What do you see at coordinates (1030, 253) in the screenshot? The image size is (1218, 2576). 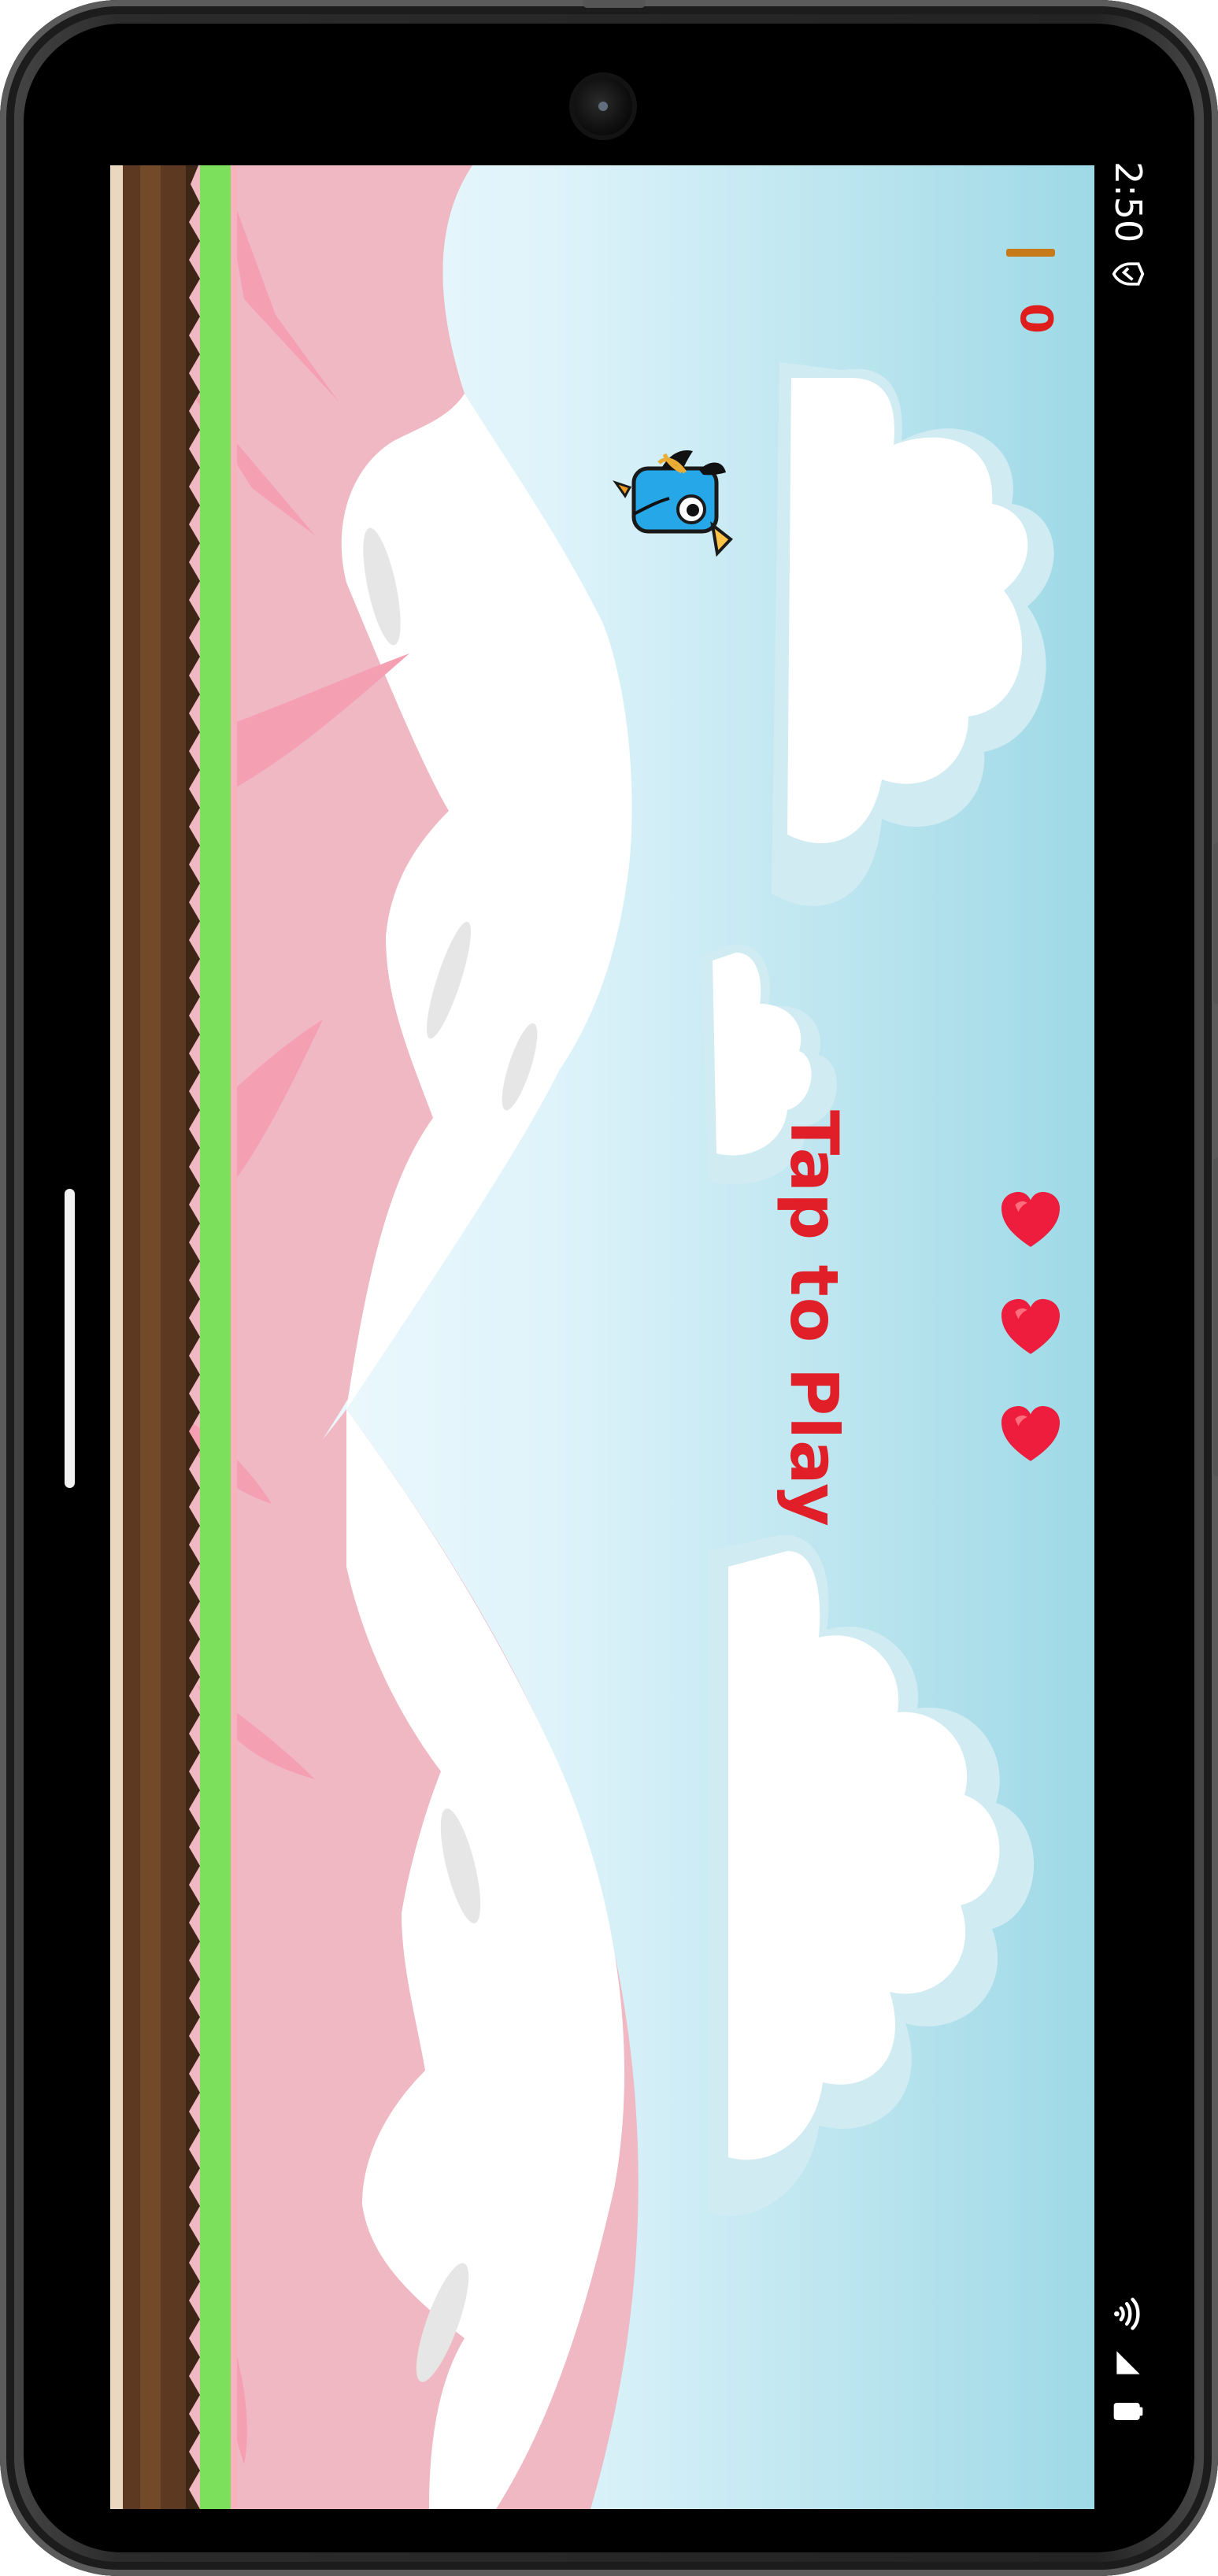 I see `score-indicator` at bounding box center [1030, 253].